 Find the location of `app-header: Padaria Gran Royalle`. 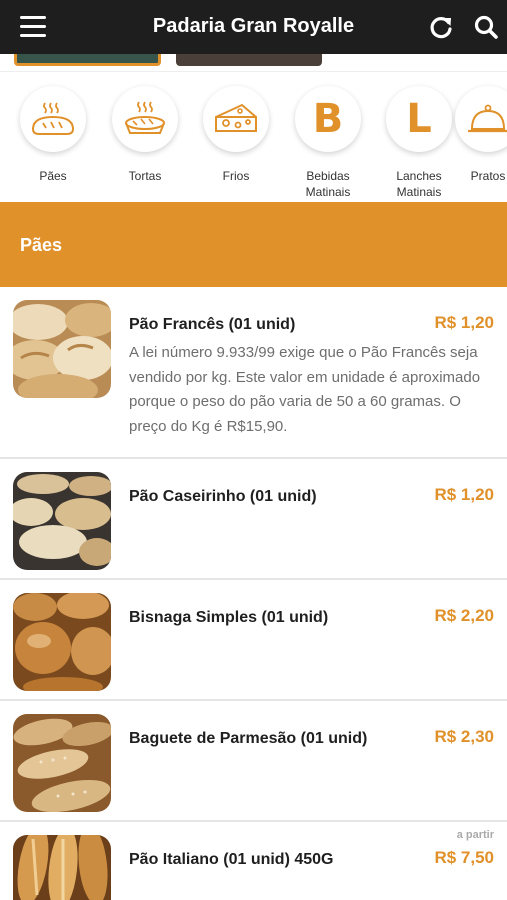

app-header: Padaria Gran Royalle is located at coordinates (253, 27).